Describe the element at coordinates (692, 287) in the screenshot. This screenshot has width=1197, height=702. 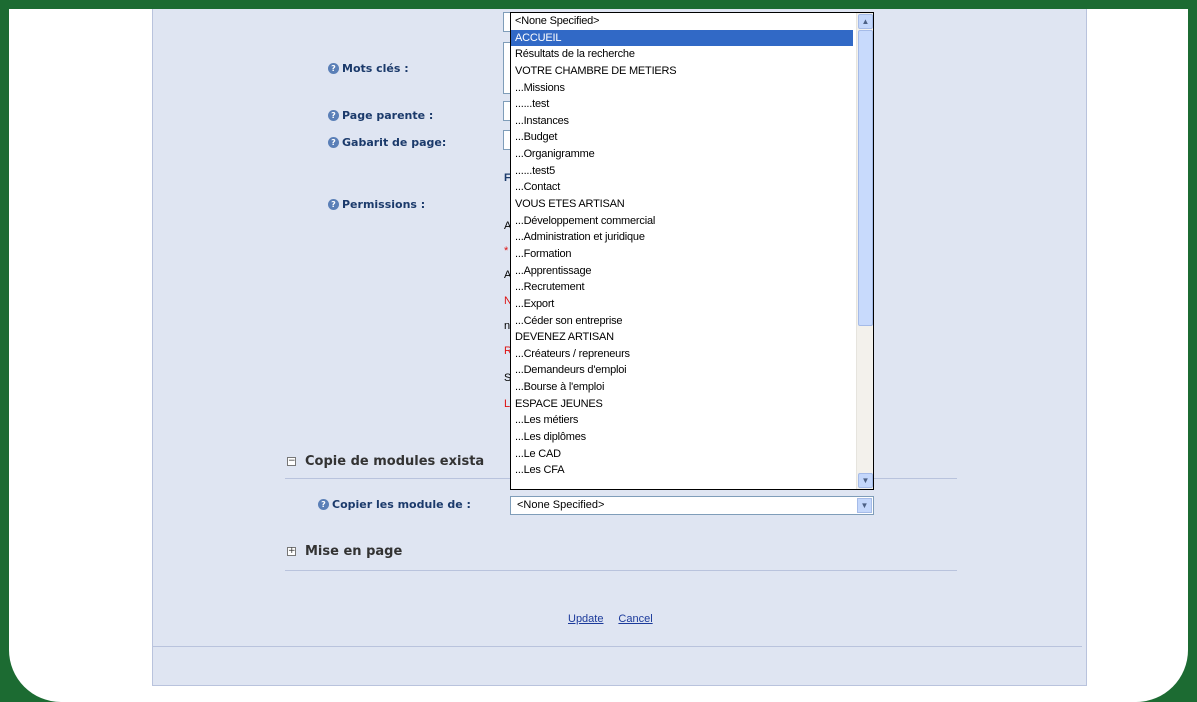
I see `dropdown-option: ...Recrutement` at that location.